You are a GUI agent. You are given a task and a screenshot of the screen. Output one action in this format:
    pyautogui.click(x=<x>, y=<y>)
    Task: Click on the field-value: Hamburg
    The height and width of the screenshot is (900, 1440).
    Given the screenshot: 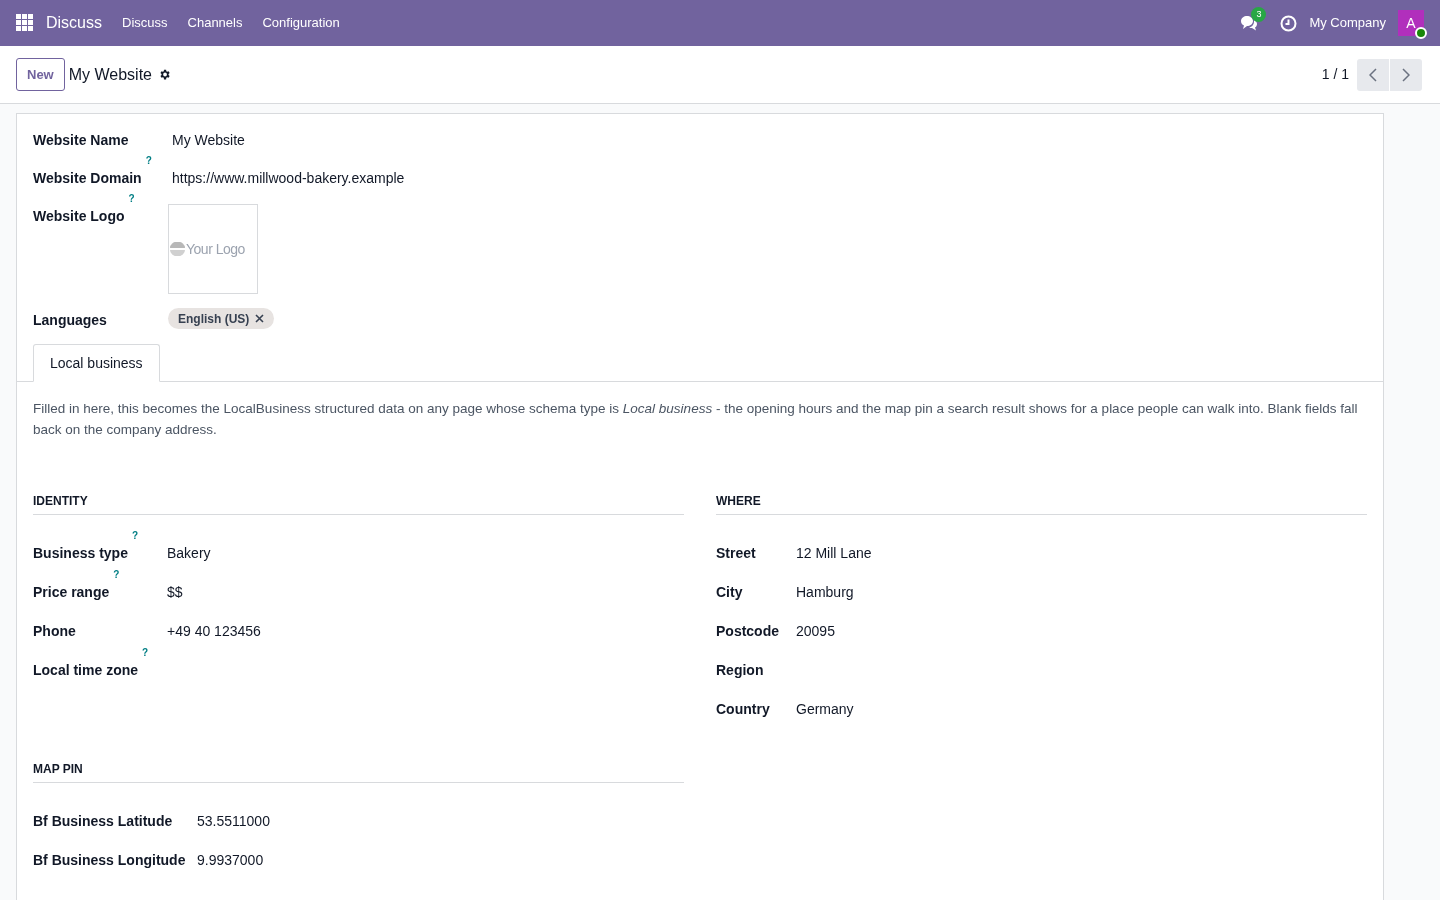 What is the action you would take?
    pyautogui.click(x=825, y=590)
    